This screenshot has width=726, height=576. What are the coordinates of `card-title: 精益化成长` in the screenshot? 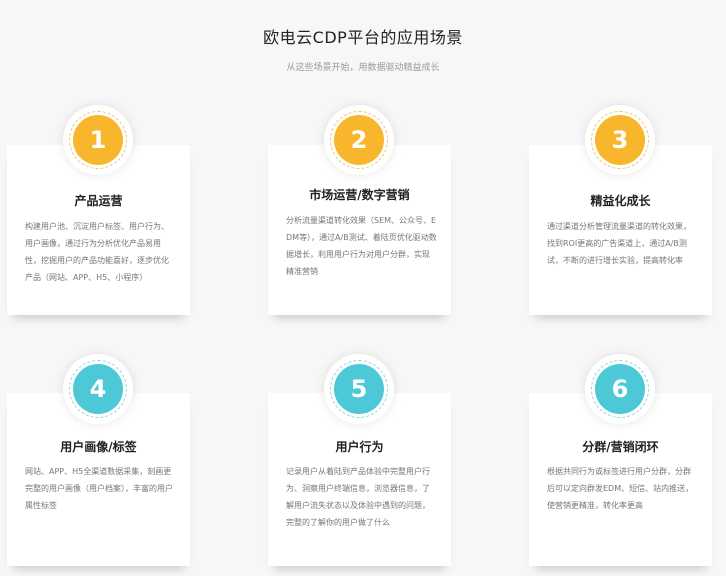 It's located at (620, 201).